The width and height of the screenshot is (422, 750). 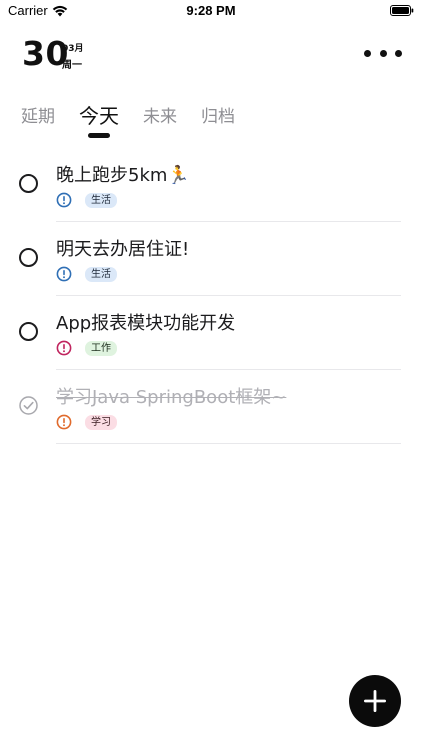 What do you see at coordinates (211, 185) in the screenshot?
I see `task-row: 晚上跑步5km🏃 生活` at bounding box center [211, 185].